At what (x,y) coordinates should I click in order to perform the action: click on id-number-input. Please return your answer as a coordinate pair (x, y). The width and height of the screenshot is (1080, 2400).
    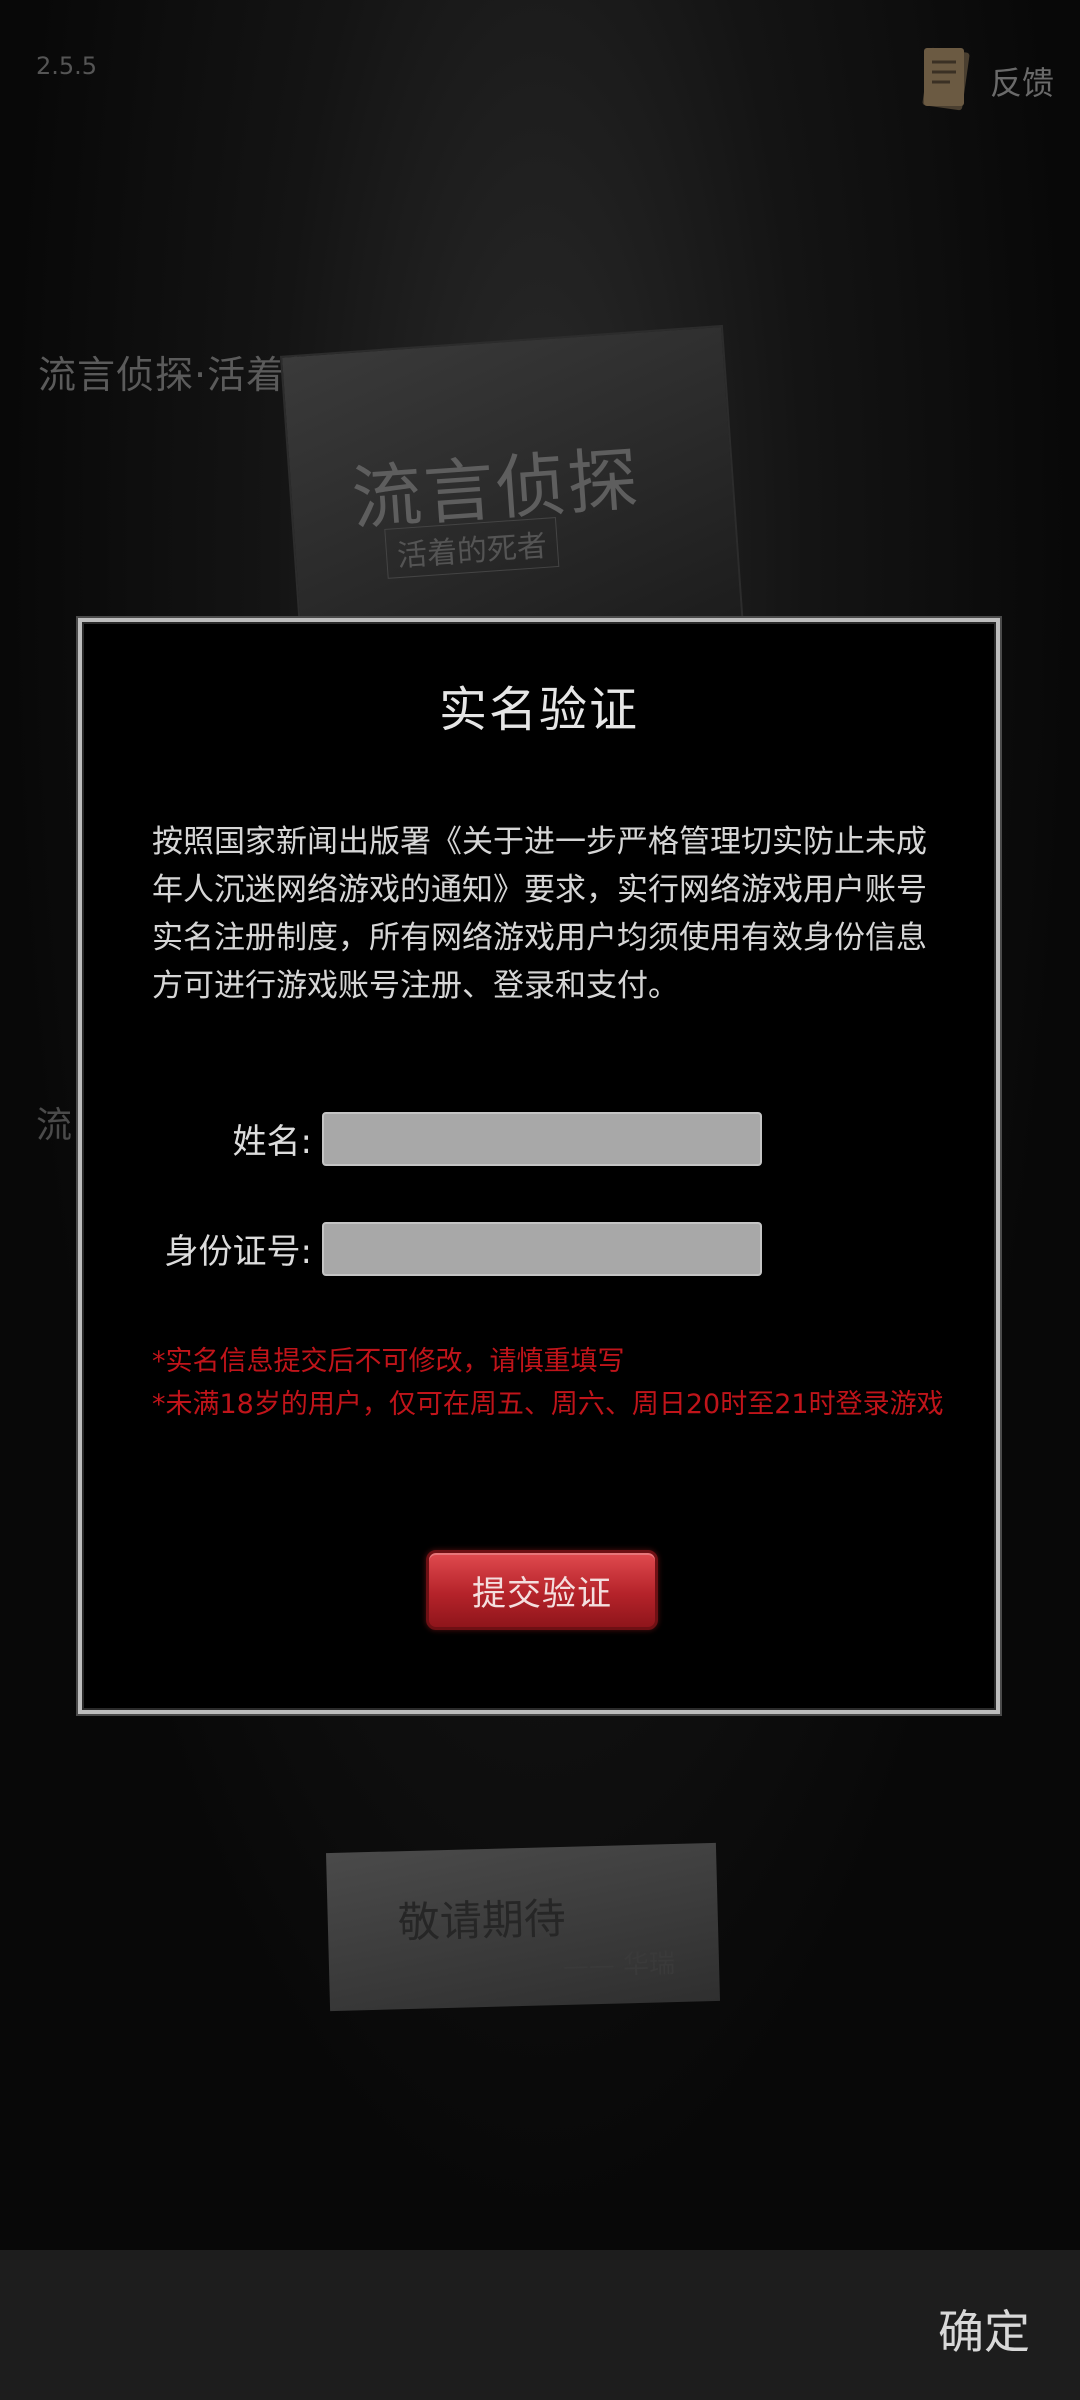
    Looking at the image, I should click on (542, 1249).